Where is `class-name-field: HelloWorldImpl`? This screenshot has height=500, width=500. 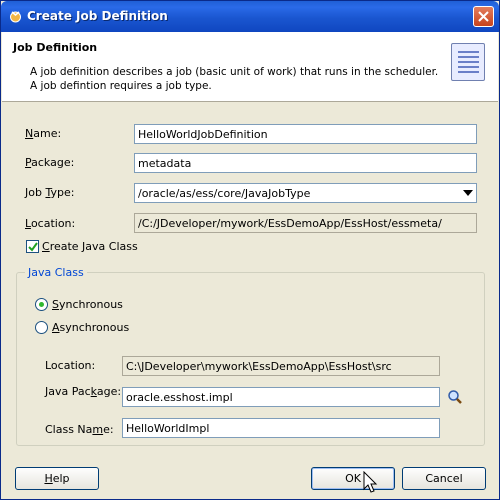 class-name-field: HelloWorldImpl is located at coordinates (281, 428).